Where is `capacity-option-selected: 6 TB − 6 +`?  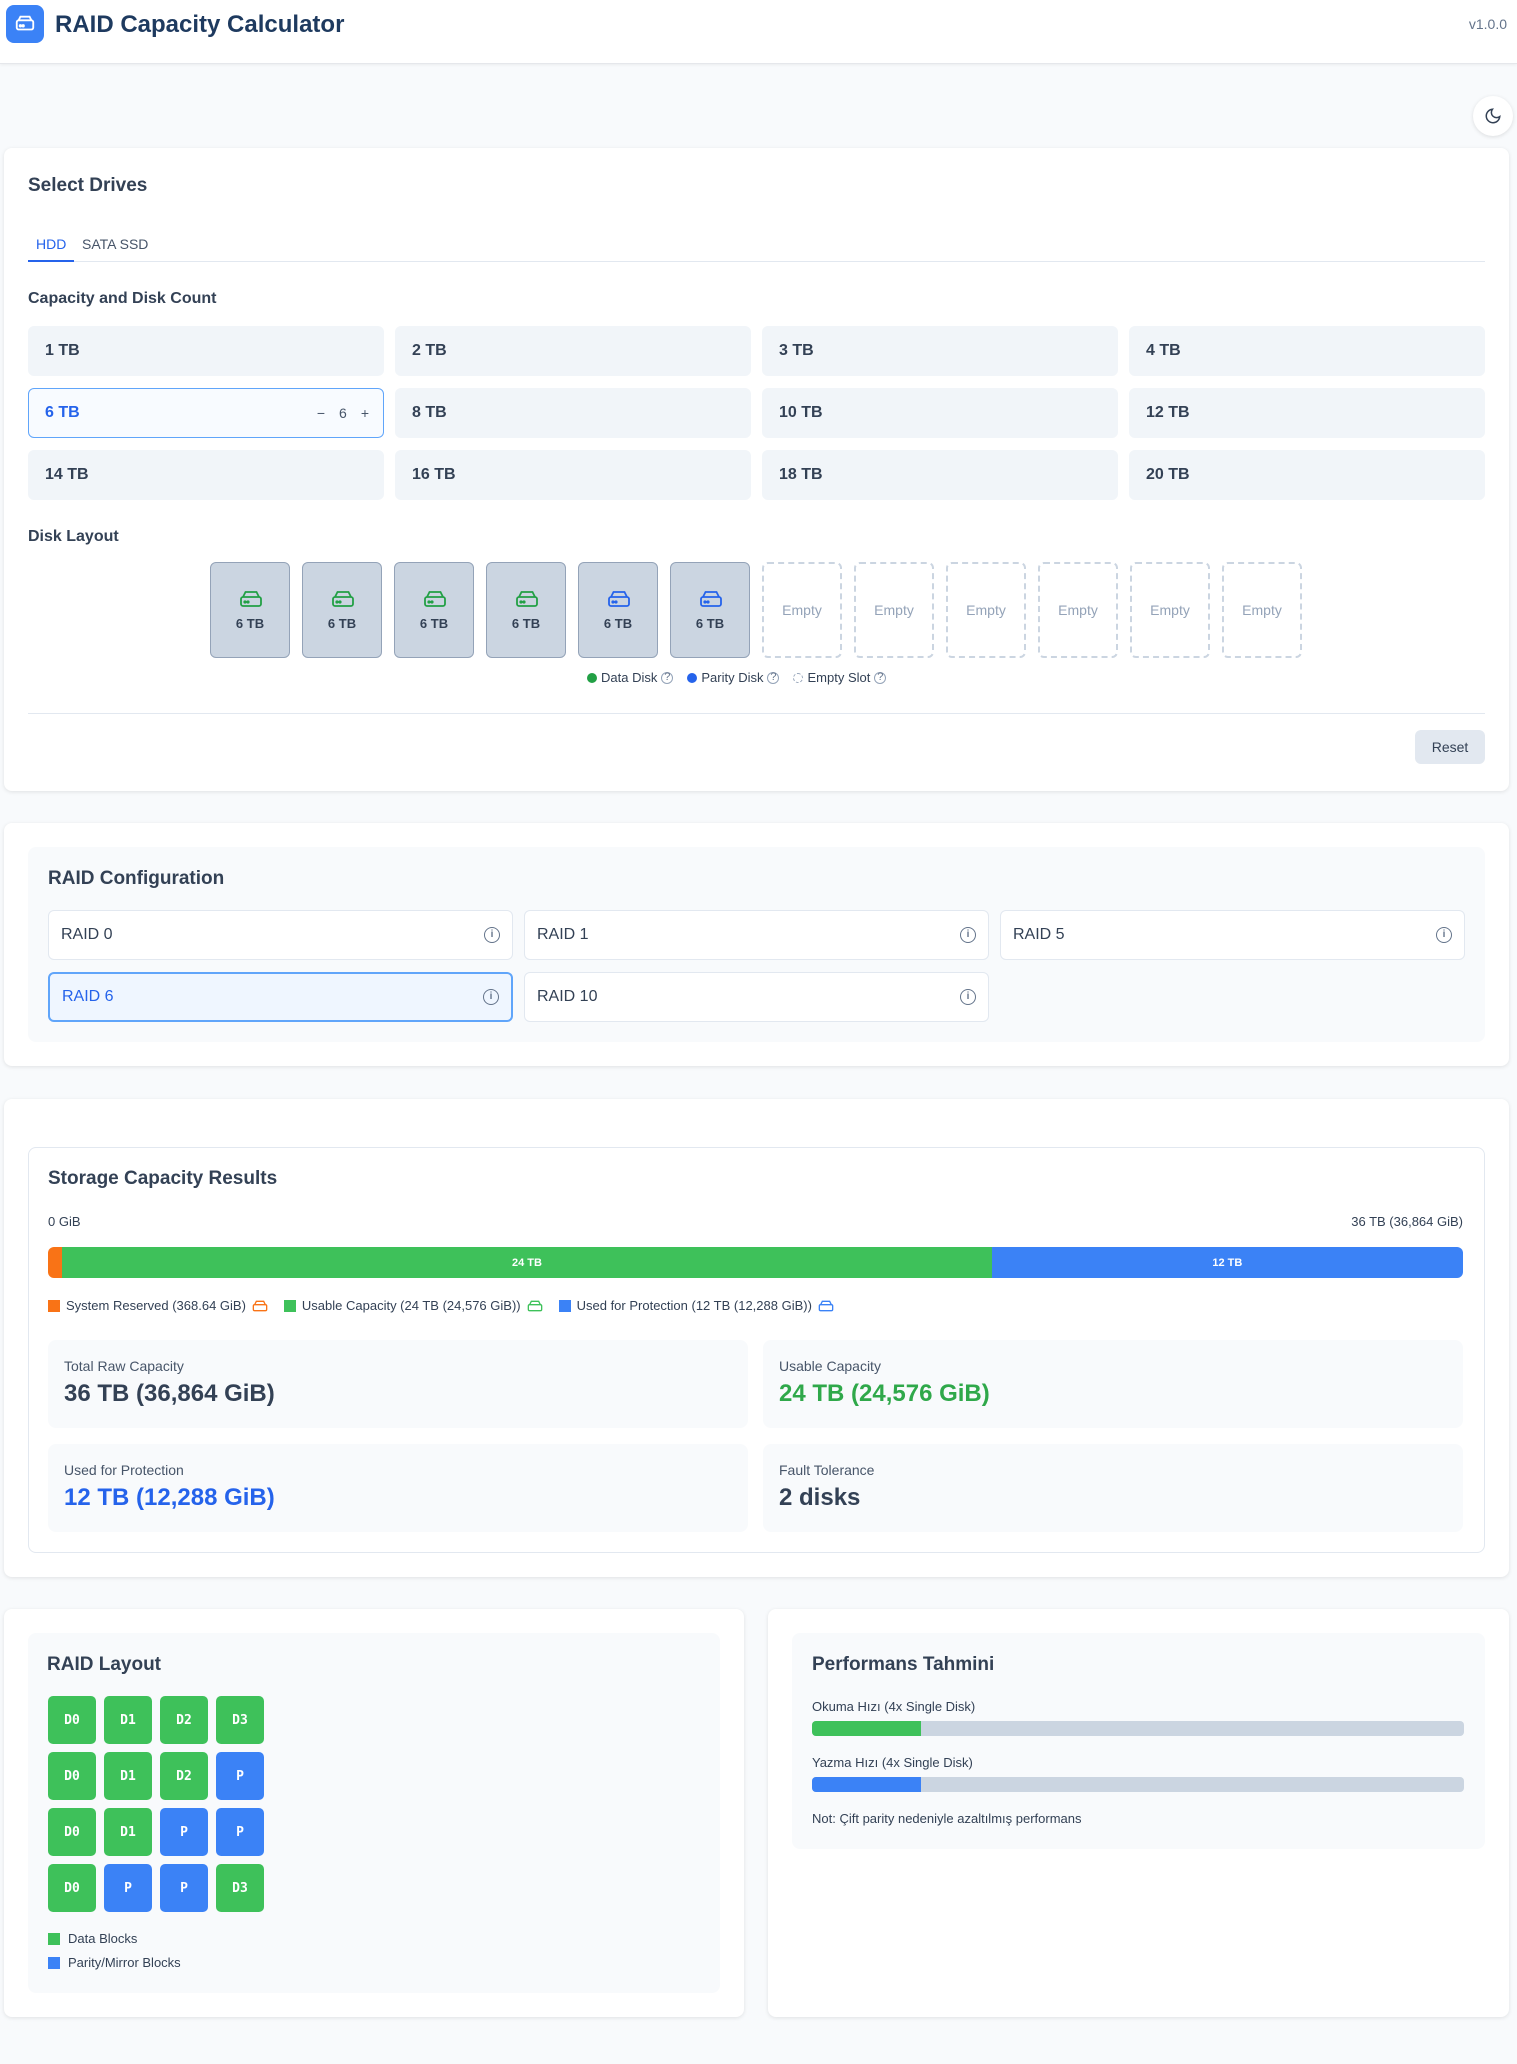 capacity-option-selected: 6 TB − 6 + is located at coordinates (206, 413).